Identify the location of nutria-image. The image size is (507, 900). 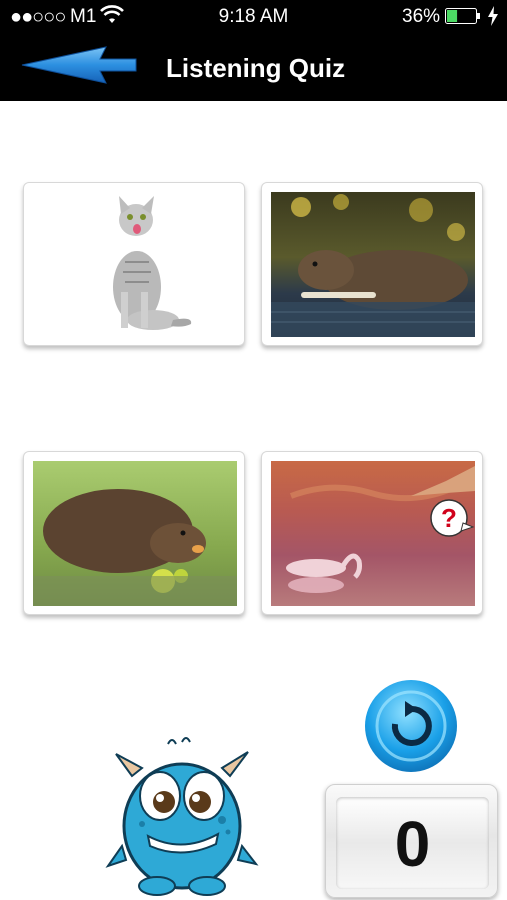
(135, 533).